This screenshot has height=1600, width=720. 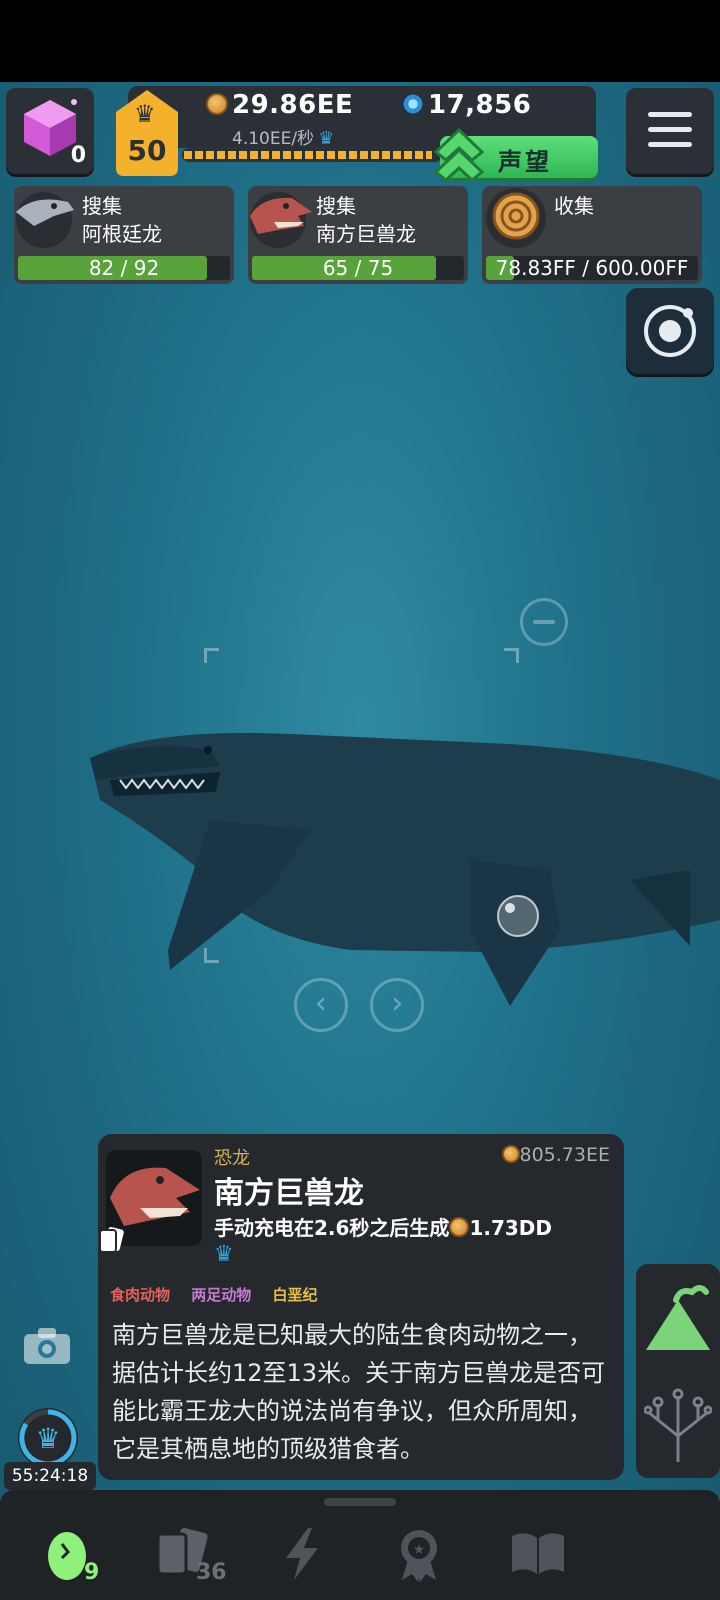 What do you see at coordinates (366, 234) in the screenshot?
I see `quest-subject: 南方巨兽龙` at bounding box center [366, 234].